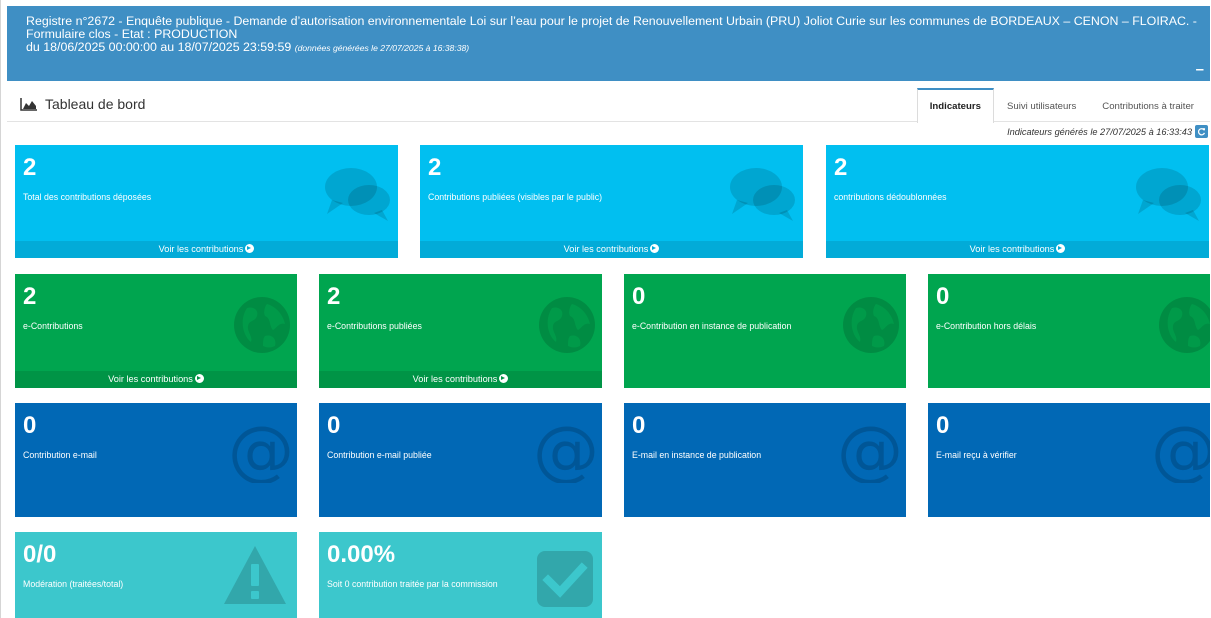 The image size is (1211, 618). What do you see at coordinates (40, 554) in the screenshot?
I see `tile-value: 0/0` at bounding box center [40, 554].